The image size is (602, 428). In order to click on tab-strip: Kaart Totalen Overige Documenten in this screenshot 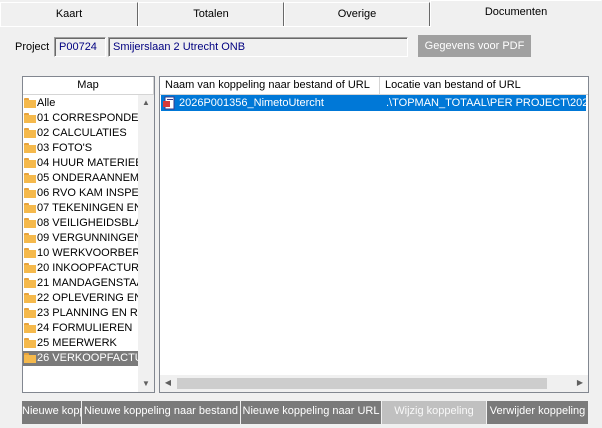, I will do `click(301, 13)`.